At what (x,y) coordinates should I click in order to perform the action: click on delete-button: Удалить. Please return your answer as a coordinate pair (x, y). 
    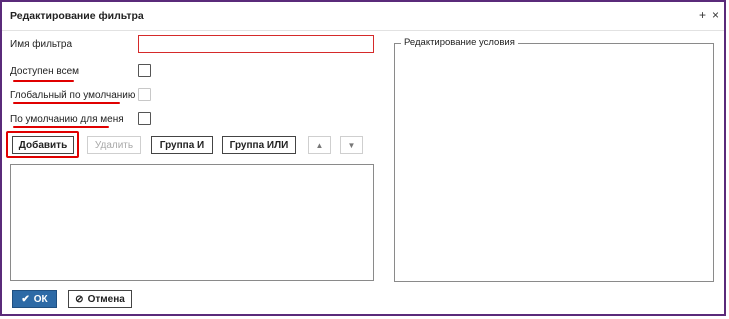
    Looking at the image, I should click on (114, 145).